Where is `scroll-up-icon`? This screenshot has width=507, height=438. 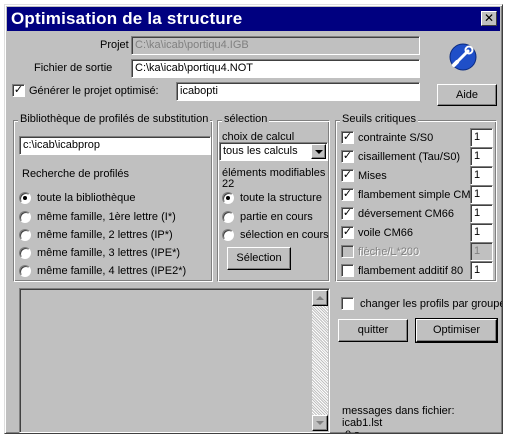 scroll-up-icon is located at coordinates (320, 298).